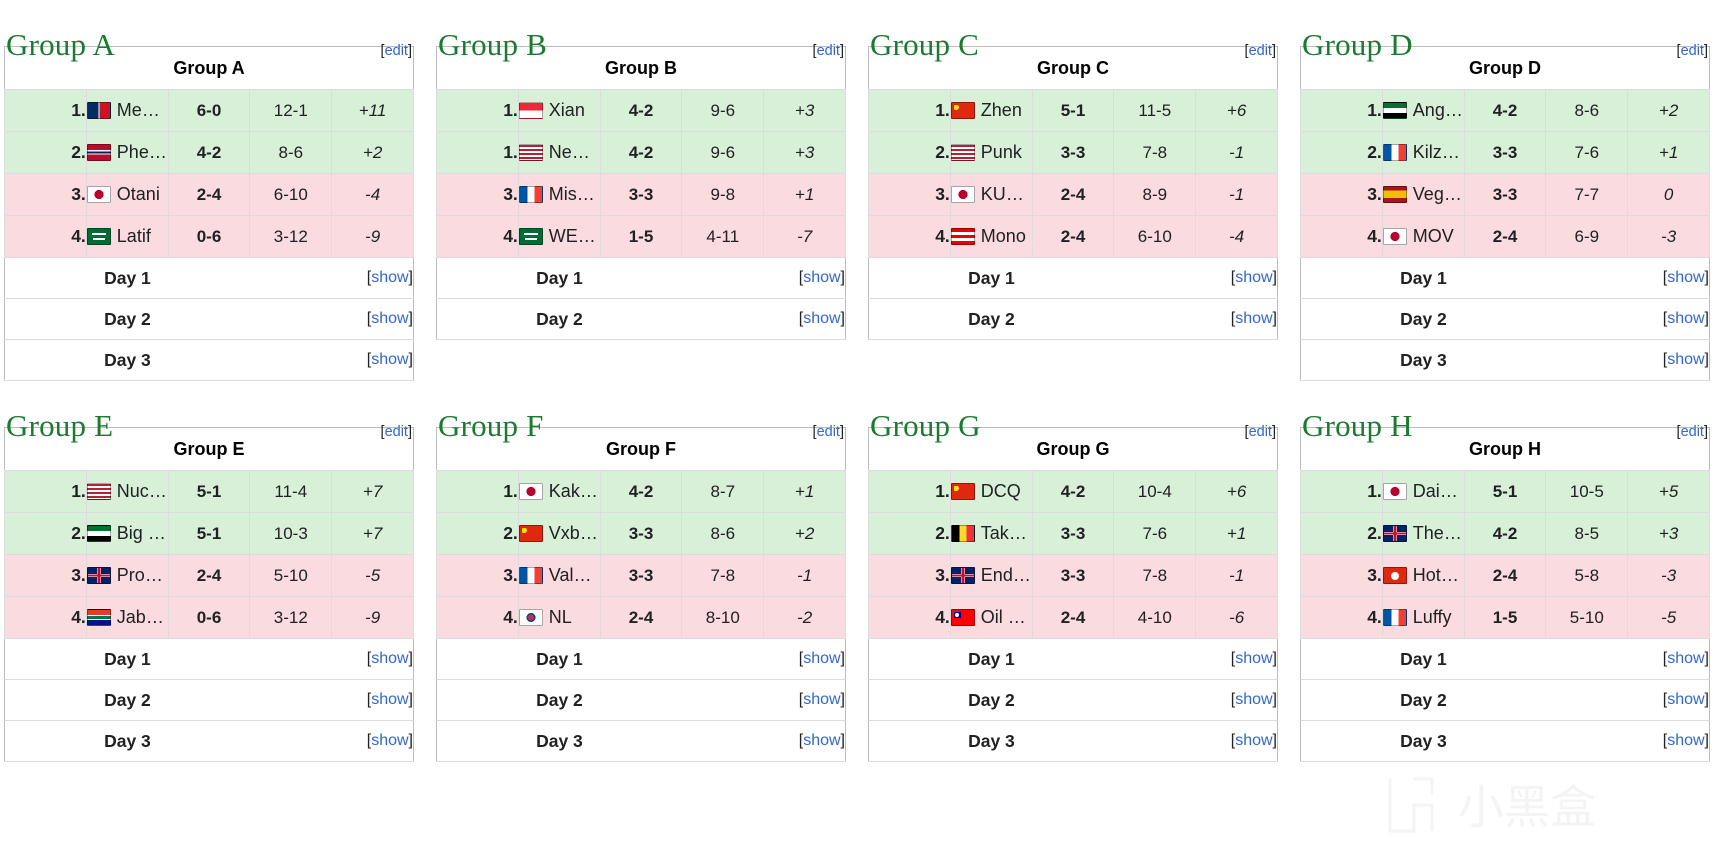 The image size is (1714, 861). Describe the element at coordinates (573, 491) in the screenshot. I see `player-name: Kakeru` at that location.